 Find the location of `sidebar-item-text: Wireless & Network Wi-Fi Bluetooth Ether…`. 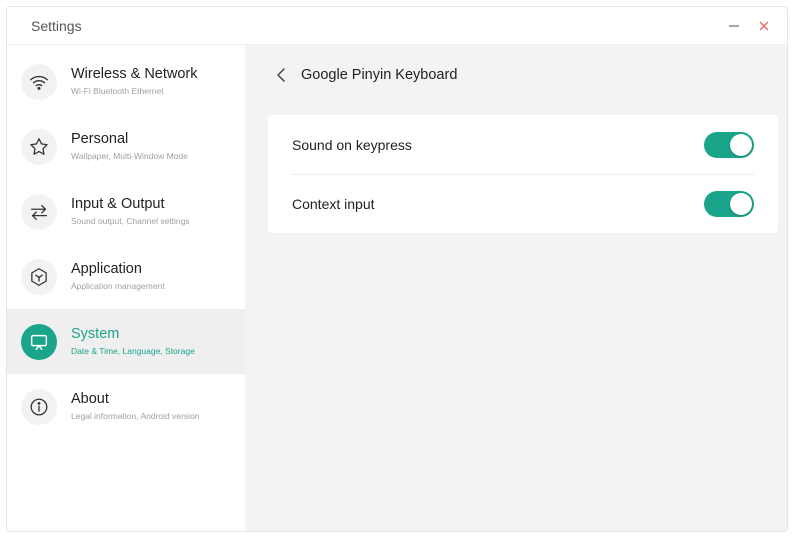

sidebar-item-text: Wireless & Network Wi-Fi Bluetooth Ether… is located at coordinates (134, 81).